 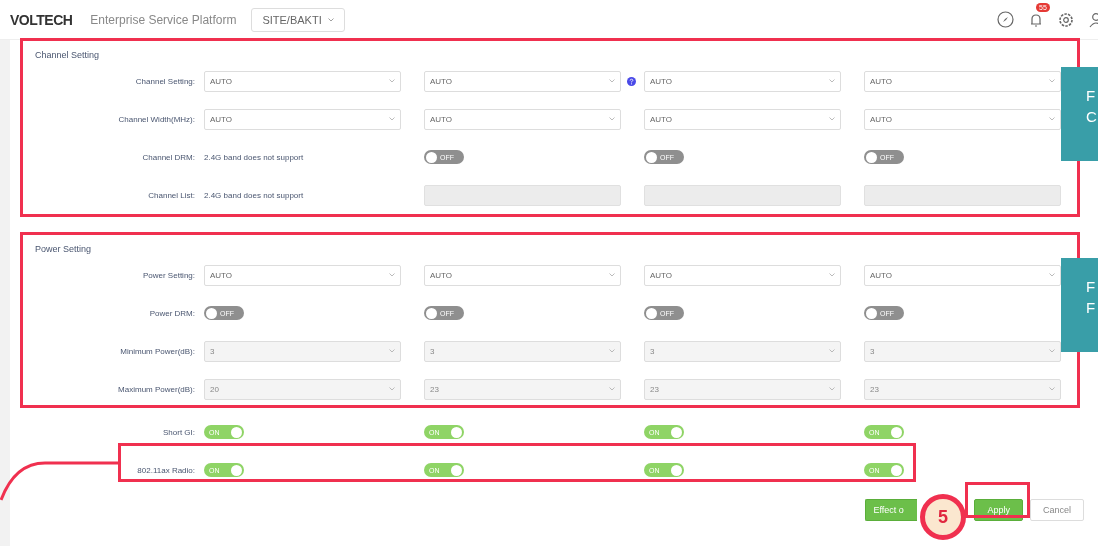 What do you see at coordinates (67, 55) in the screenshot?
I see `section-title: Channel Setting` at bounding box center [67, 55].